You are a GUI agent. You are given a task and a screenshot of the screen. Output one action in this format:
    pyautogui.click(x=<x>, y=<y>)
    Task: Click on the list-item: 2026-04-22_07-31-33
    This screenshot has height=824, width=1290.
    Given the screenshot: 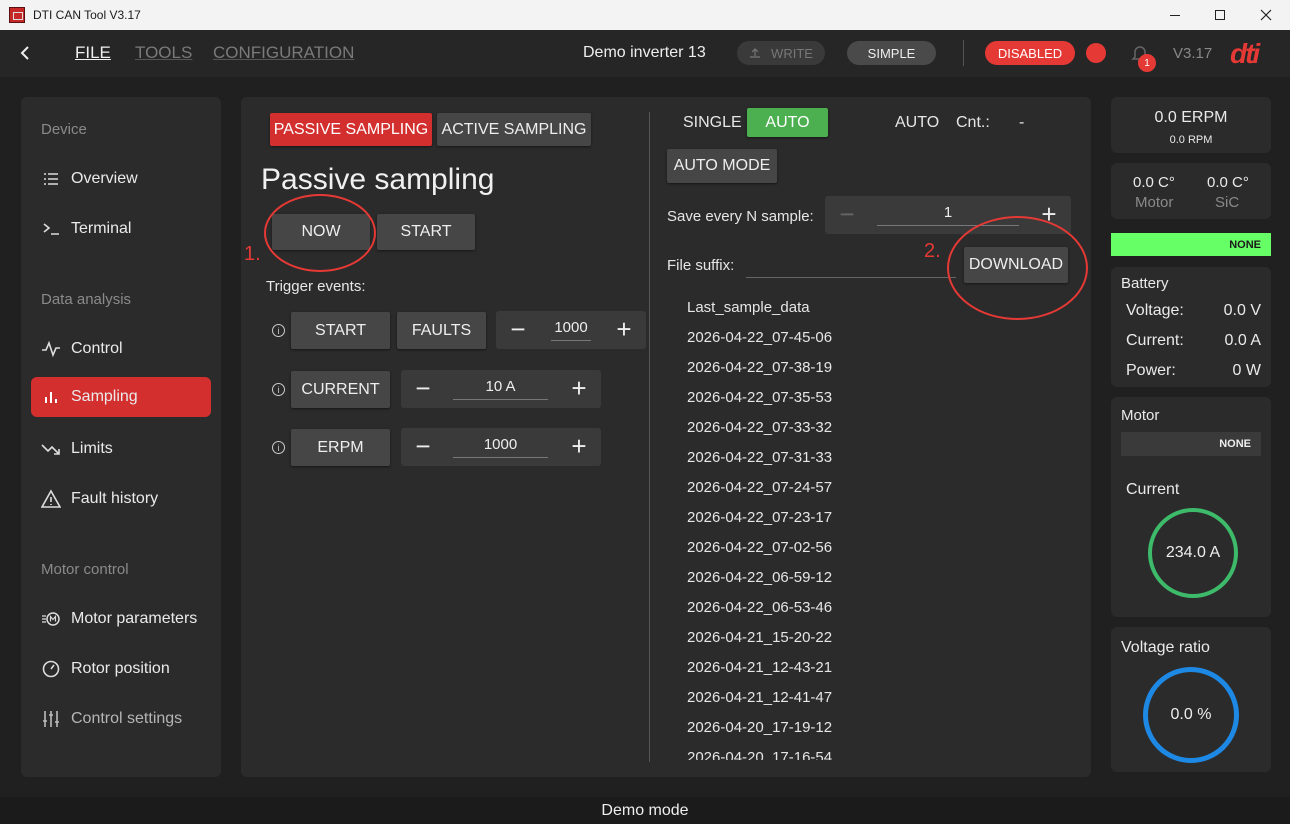 What is the action you would take?
    pyautogui.click(x=877, y=458)
    